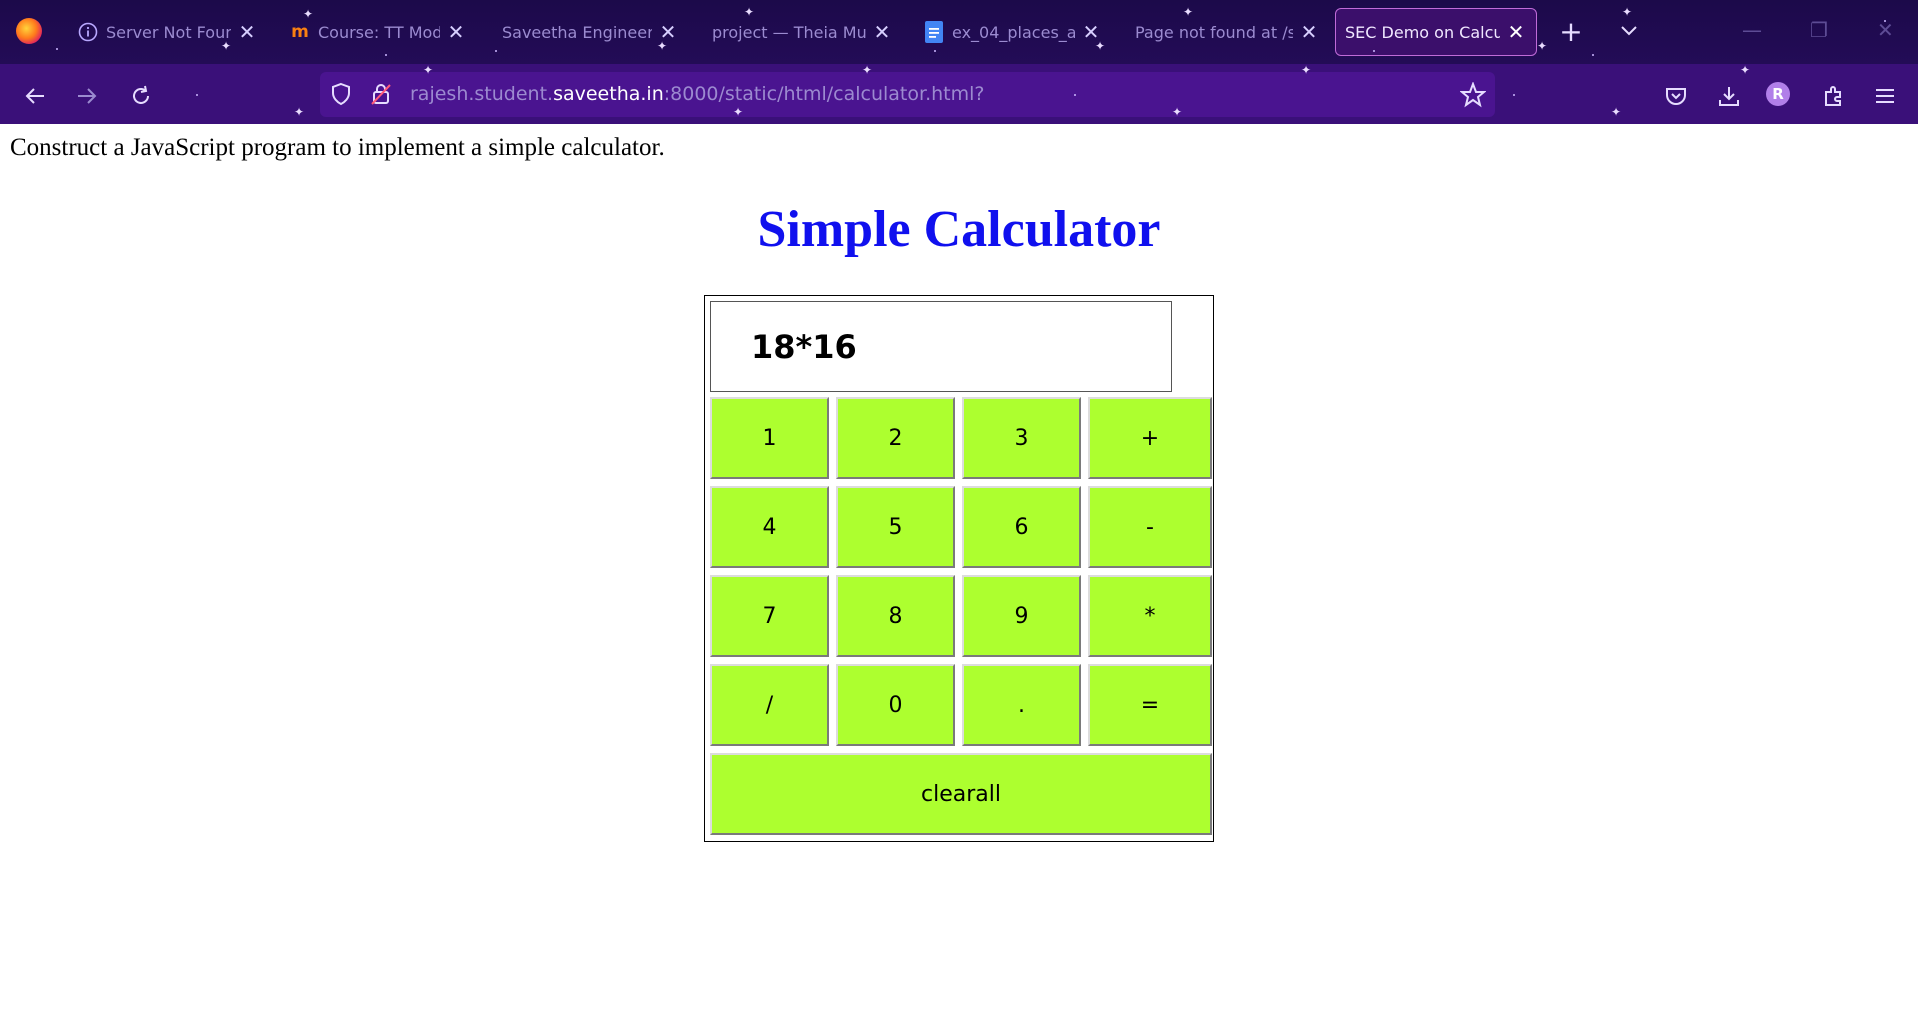 The height and width of the screenshot is (1030, 1918). I want to click on tab-course: m Course: TT Modules ✕, so click(378, 32).